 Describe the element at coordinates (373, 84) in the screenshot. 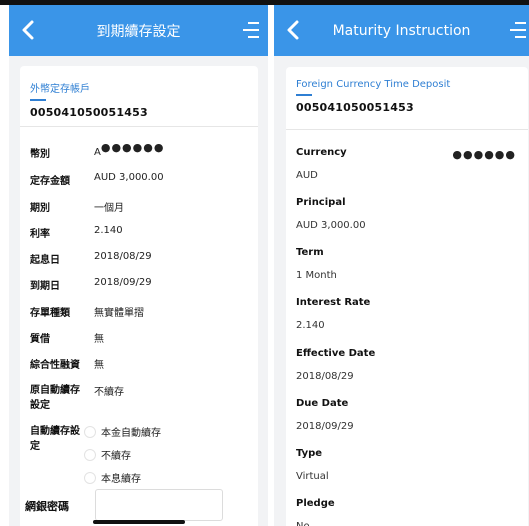

I see `account-type-label: Foreign Currency Time Deposit` at that location.